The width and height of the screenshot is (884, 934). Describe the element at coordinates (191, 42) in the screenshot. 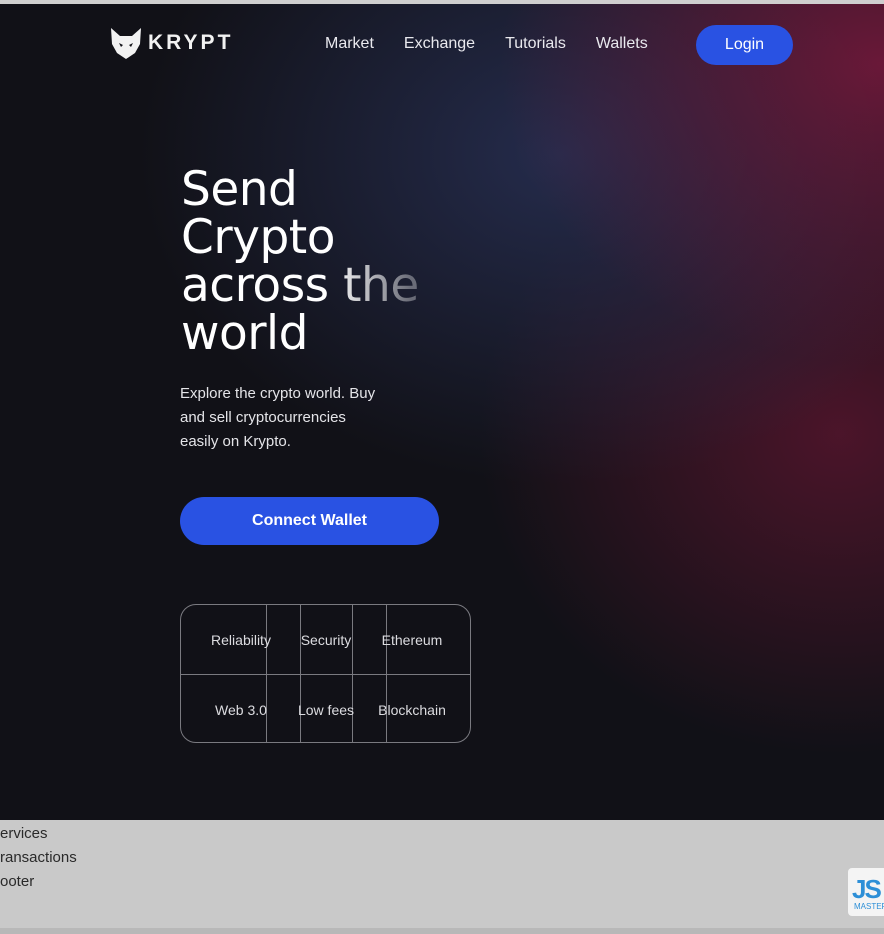

I see `logo-text: KRYPT` at that location.